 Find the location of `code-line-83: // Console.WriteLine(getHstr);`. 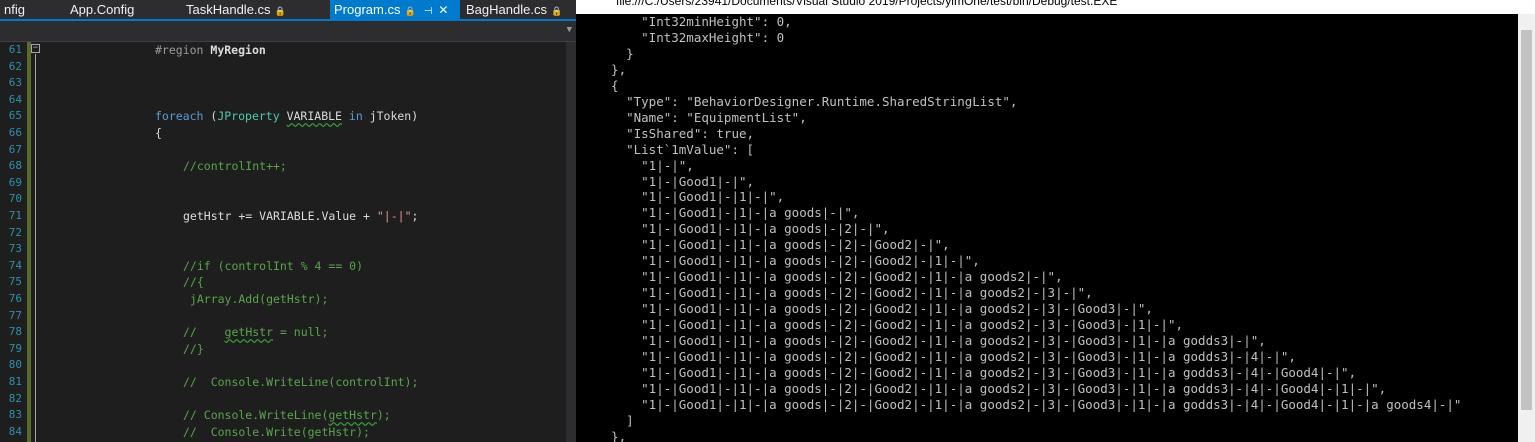

code-line-83: // Console.WriteLine(getHstr); is located at coordinates (287, 415).